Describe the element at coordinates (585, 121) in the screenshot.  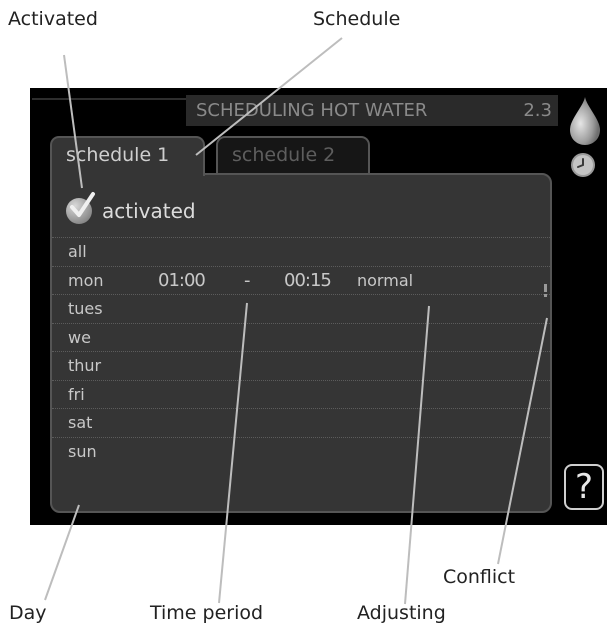
I see `water-drop-icon` at that location.